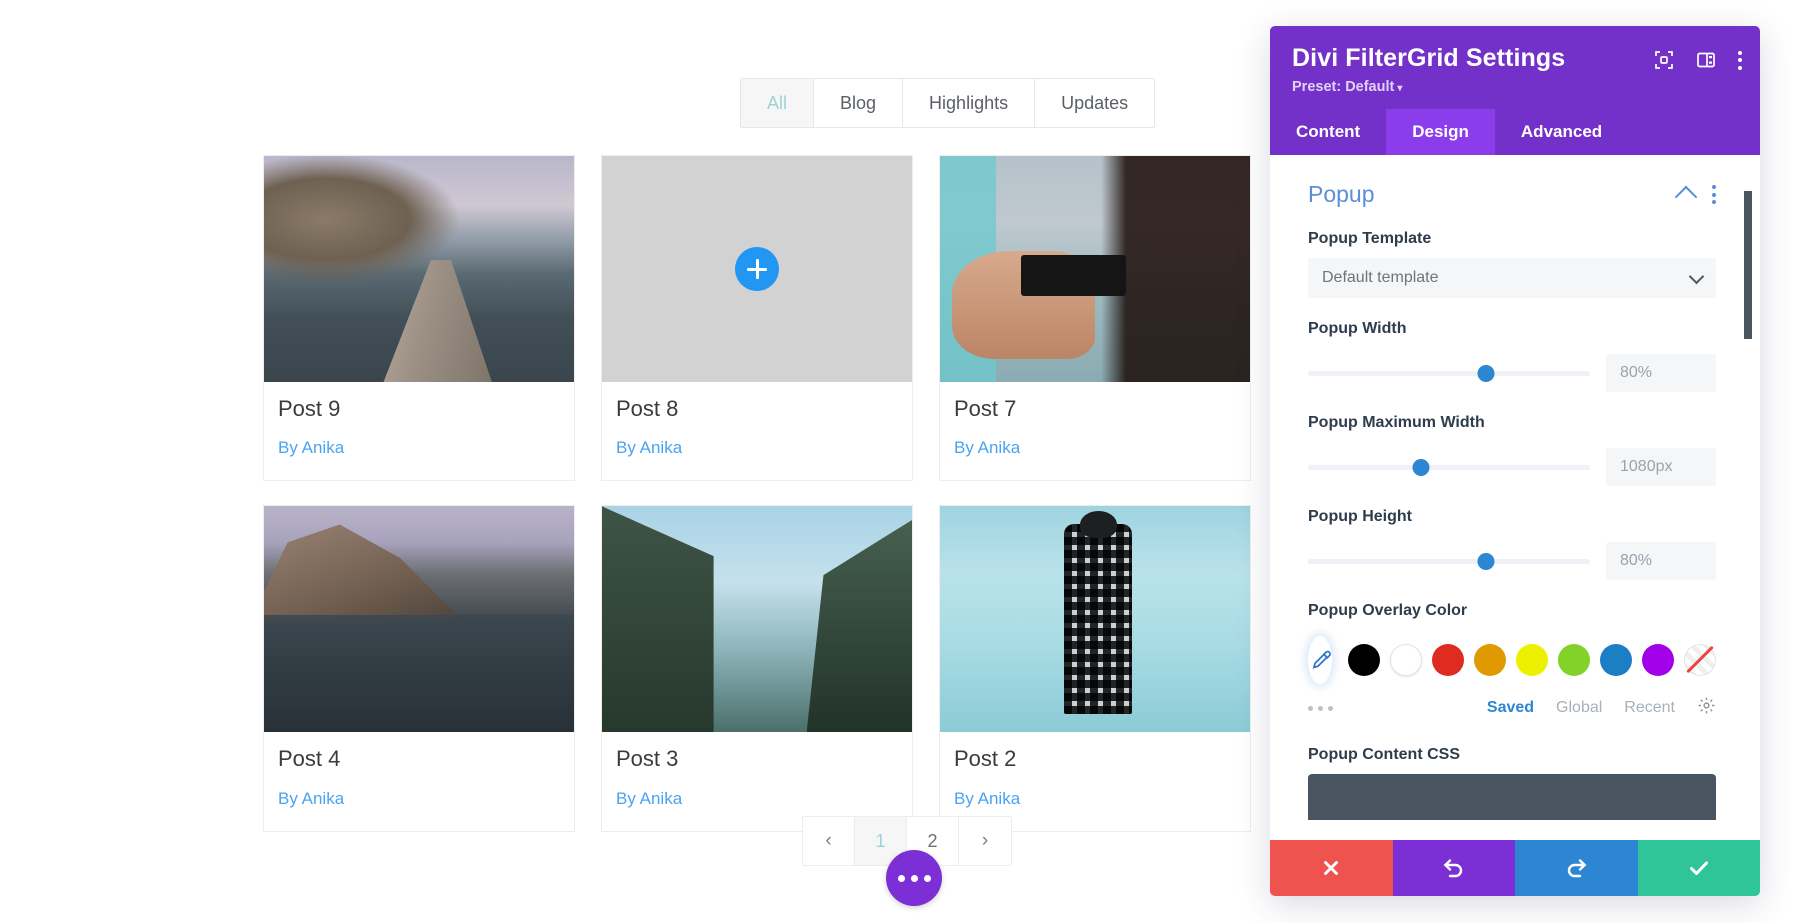 This screenshot has height=923, width=1800. I want to click on more-options-fab, so click(914, 878).